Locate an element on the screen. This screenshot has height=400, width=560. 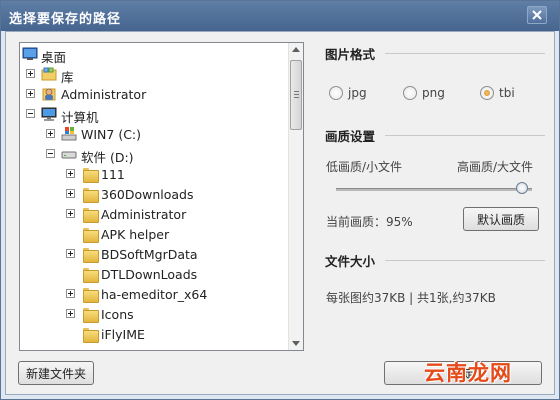
windows-drive-icon is located at coordinates (69, 134).